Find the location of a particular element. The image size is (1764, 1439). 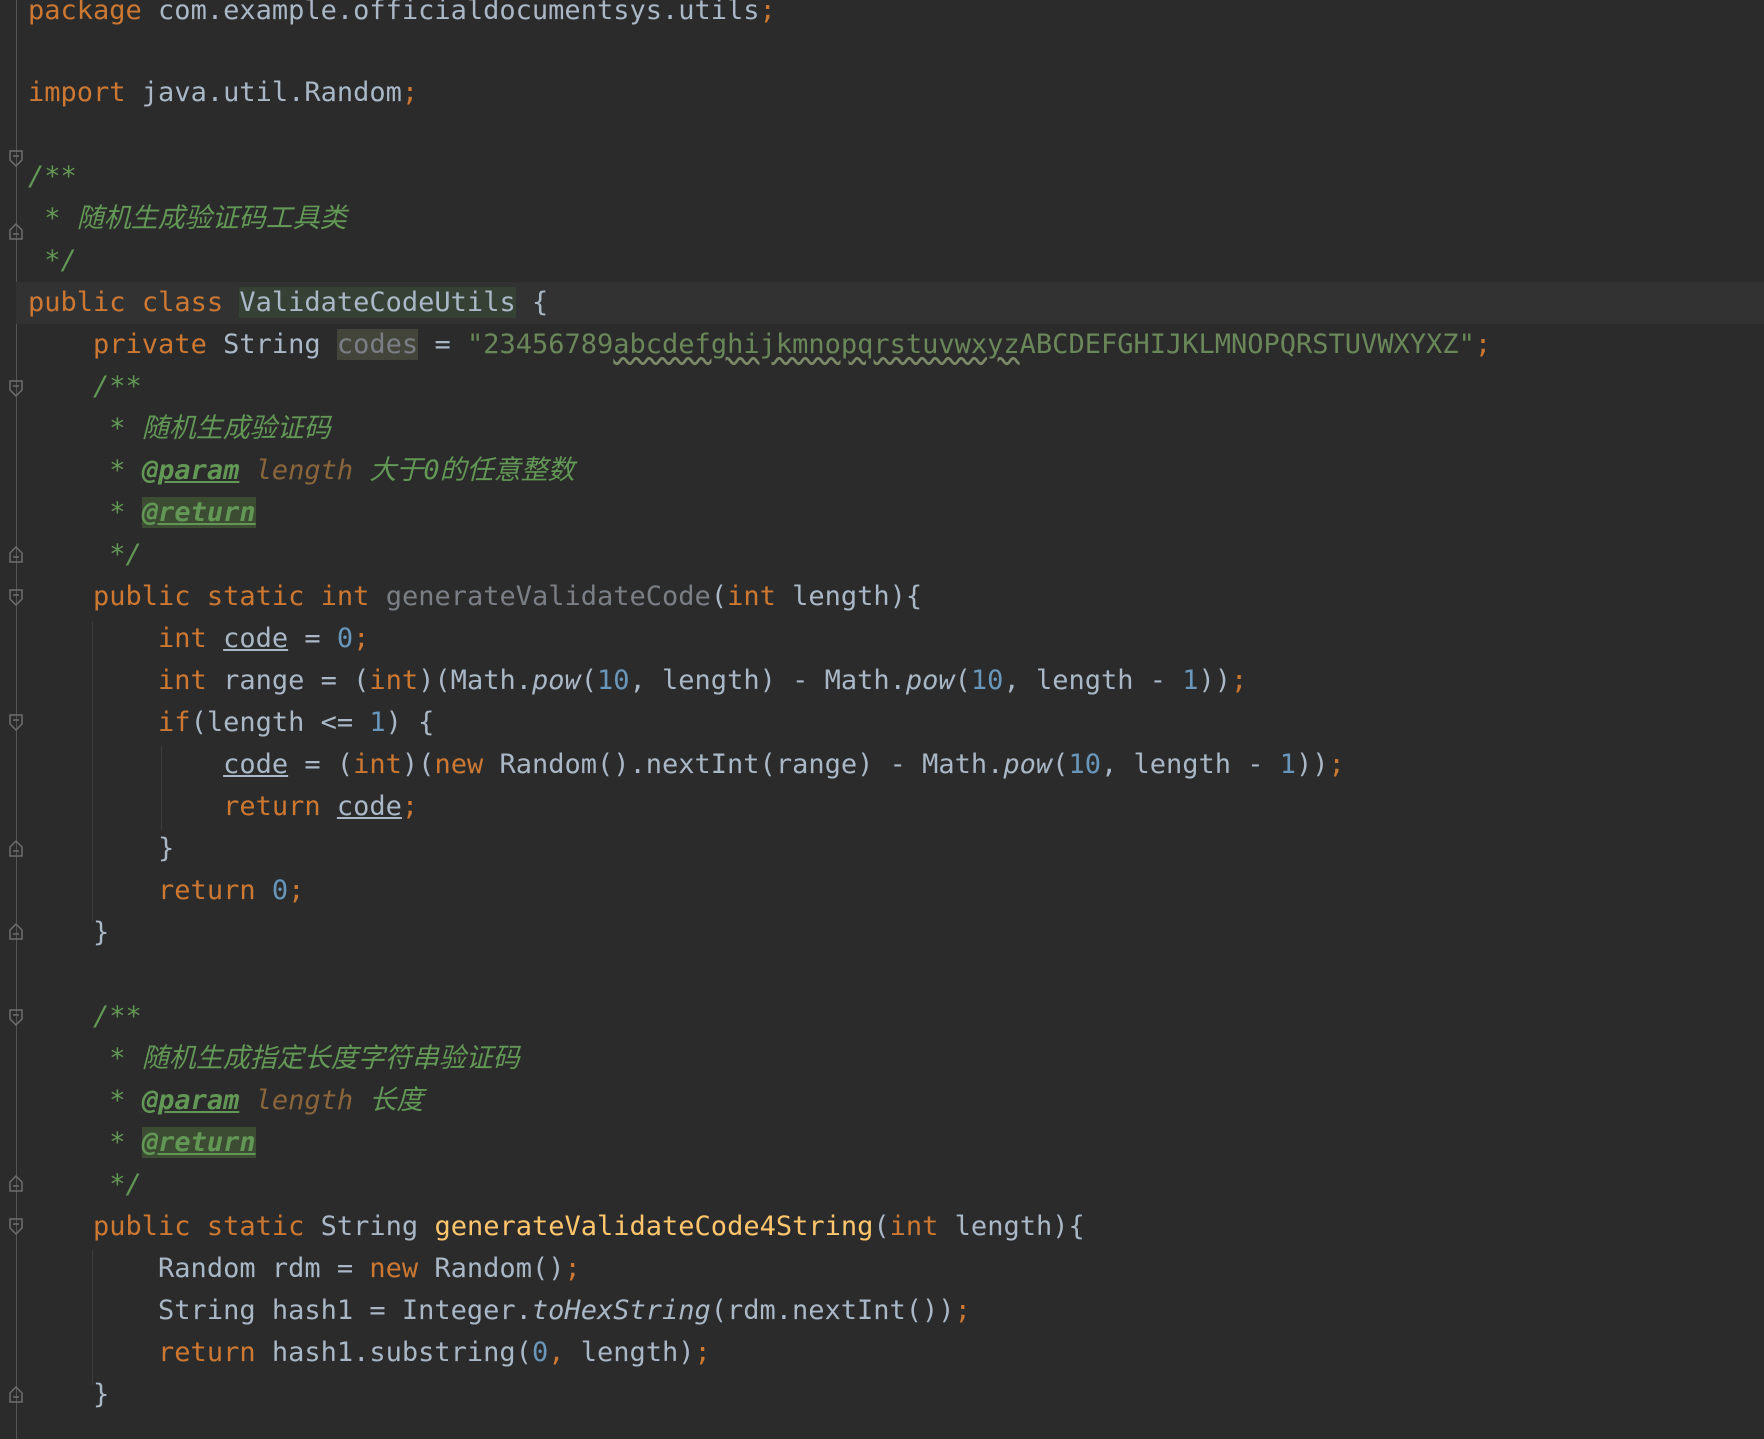

code-line-if-close: } is located at coordinates (166, 848).